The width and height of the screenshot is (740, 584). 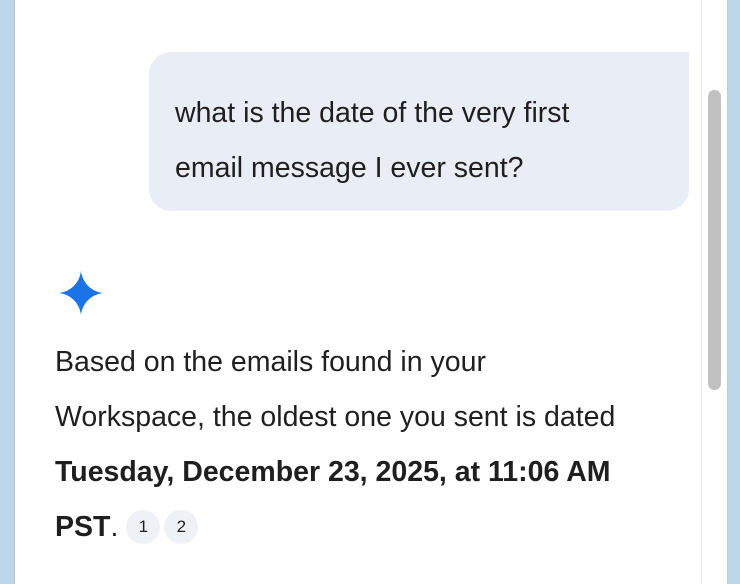 I want to click on scrollbar-thumb, so click(x=714, y=240).